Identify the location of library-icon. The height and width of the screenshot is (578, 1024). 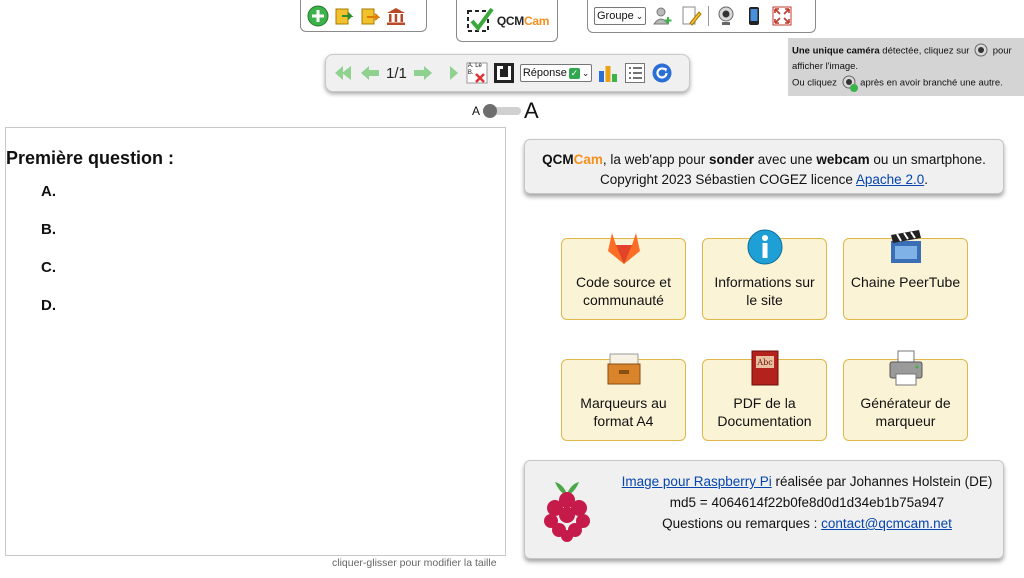
(396, 16).